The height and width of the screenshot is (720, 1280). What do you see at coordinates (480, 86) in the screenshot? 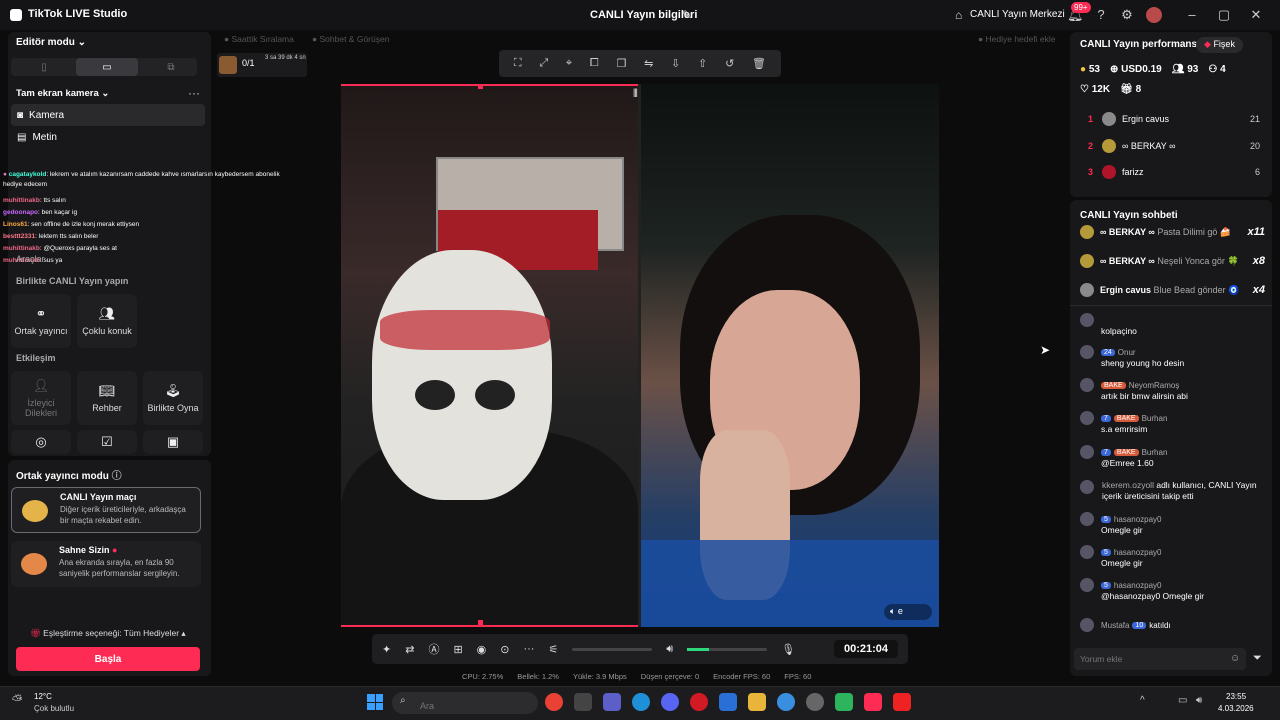
I see `resize-handle-top` at bounding box center [480, 86].